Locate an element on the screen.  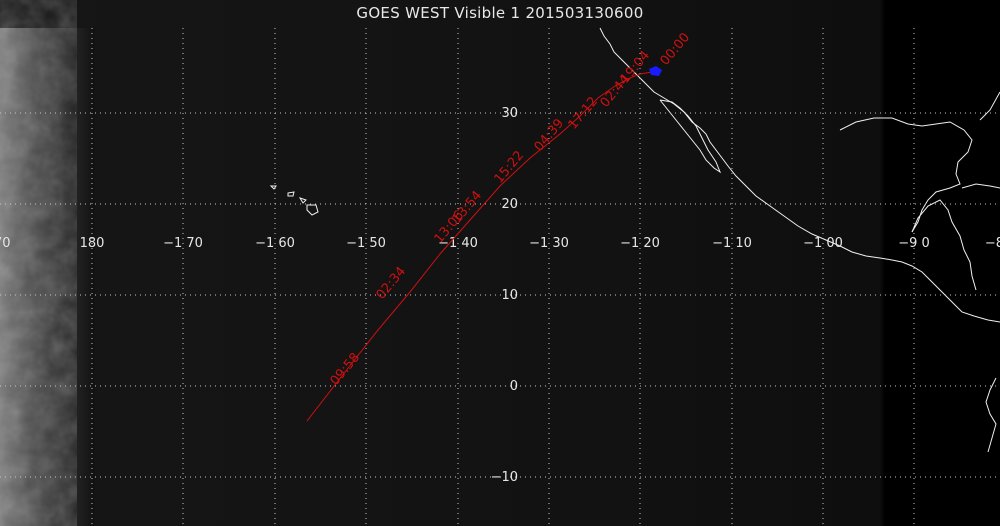
latitude-tick-label: 10 is located at coordinates (509, 295).